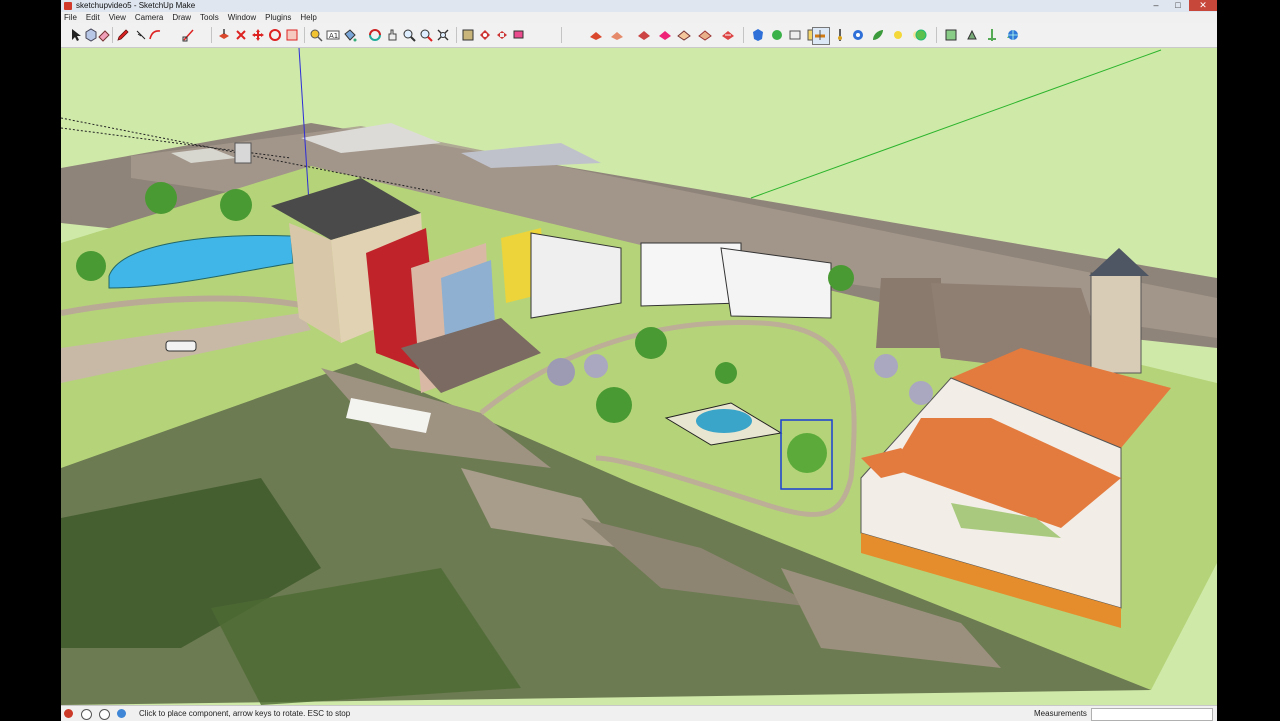 This screenshot has height=721, width=1280. What do you see at coordinates (502, 35) in the screenshot?
I see `styles-icon` at bounding box center [502, 35].